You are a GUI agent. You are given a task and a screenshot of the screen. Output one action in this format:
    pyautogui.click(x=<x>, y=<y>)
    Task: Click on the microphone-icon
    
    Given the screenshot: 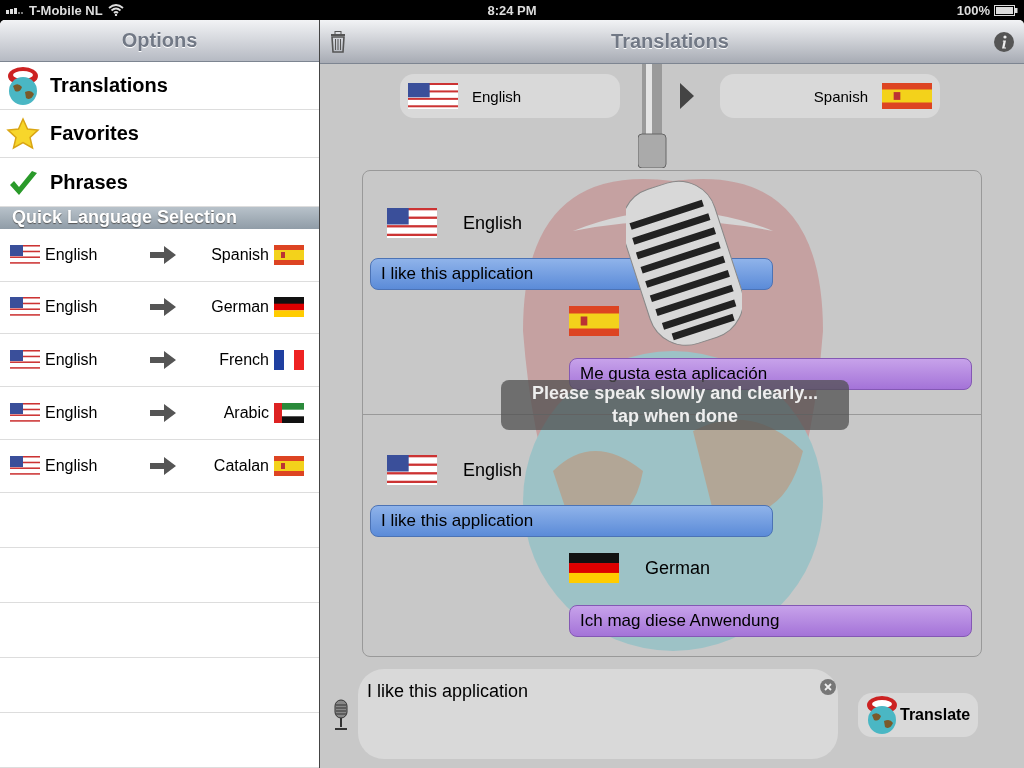 What is the action you would take?
    pyautogui.click(x=341, y=715)
    